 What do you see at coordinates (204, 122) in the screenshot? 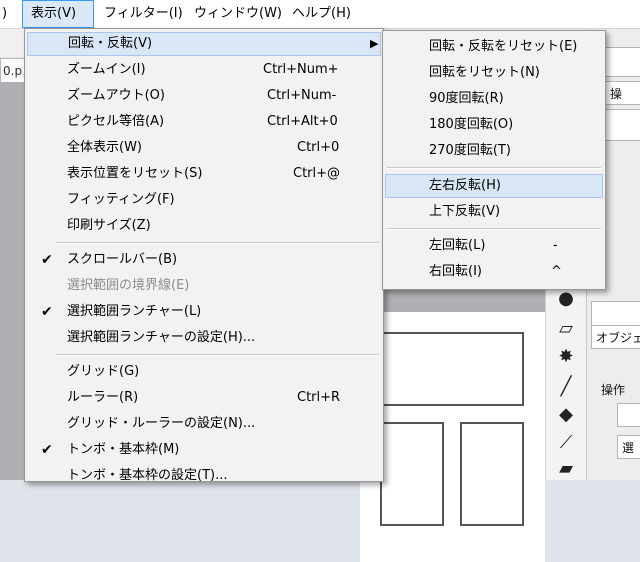
I see `menu-item-pixel-actual: ピクセル等倍(A) Ctrl+Alt+0` at bounding box center [204, 122].